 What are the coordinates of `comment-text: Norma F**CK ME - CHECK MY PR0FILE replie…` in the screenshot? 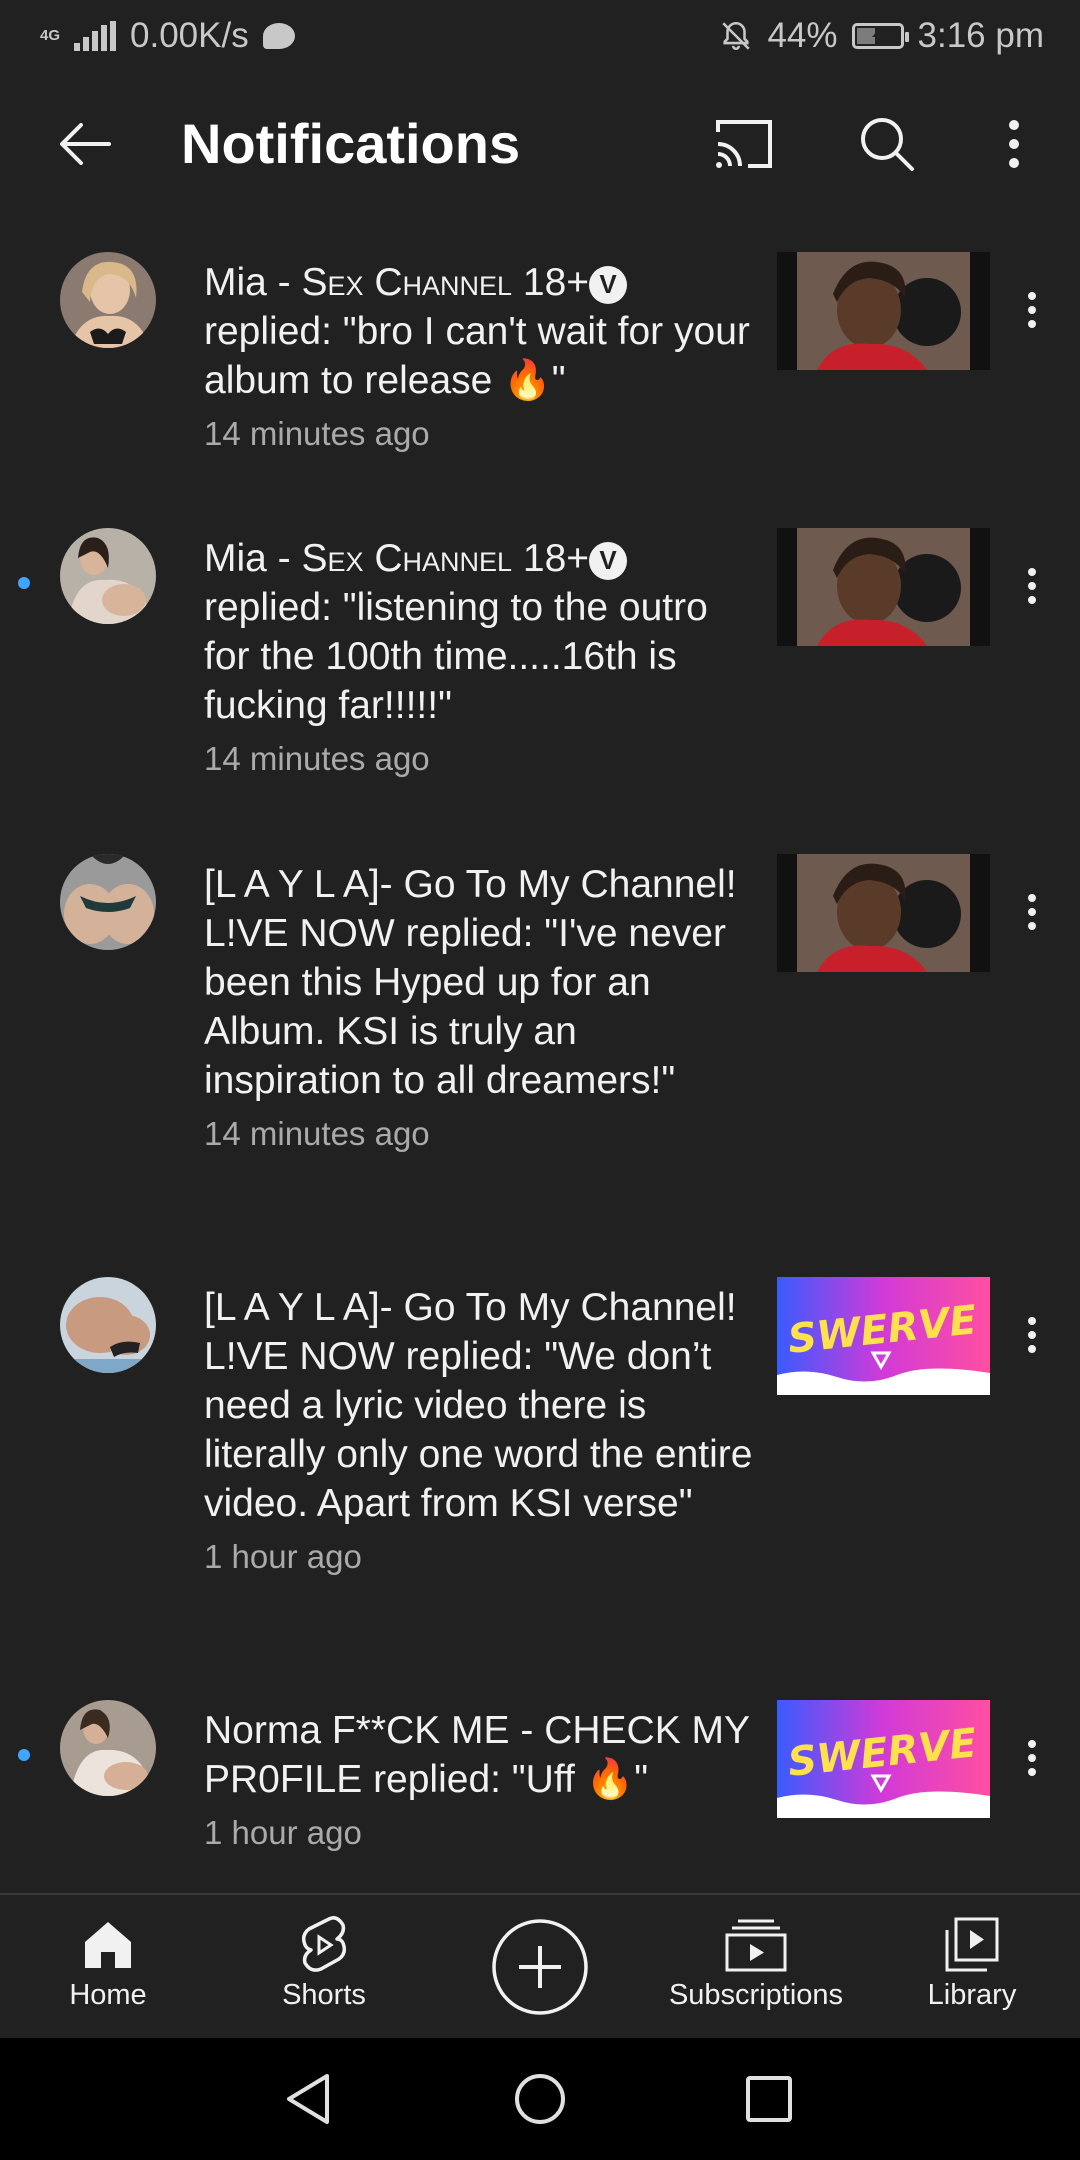 It's located at (477, 1755).